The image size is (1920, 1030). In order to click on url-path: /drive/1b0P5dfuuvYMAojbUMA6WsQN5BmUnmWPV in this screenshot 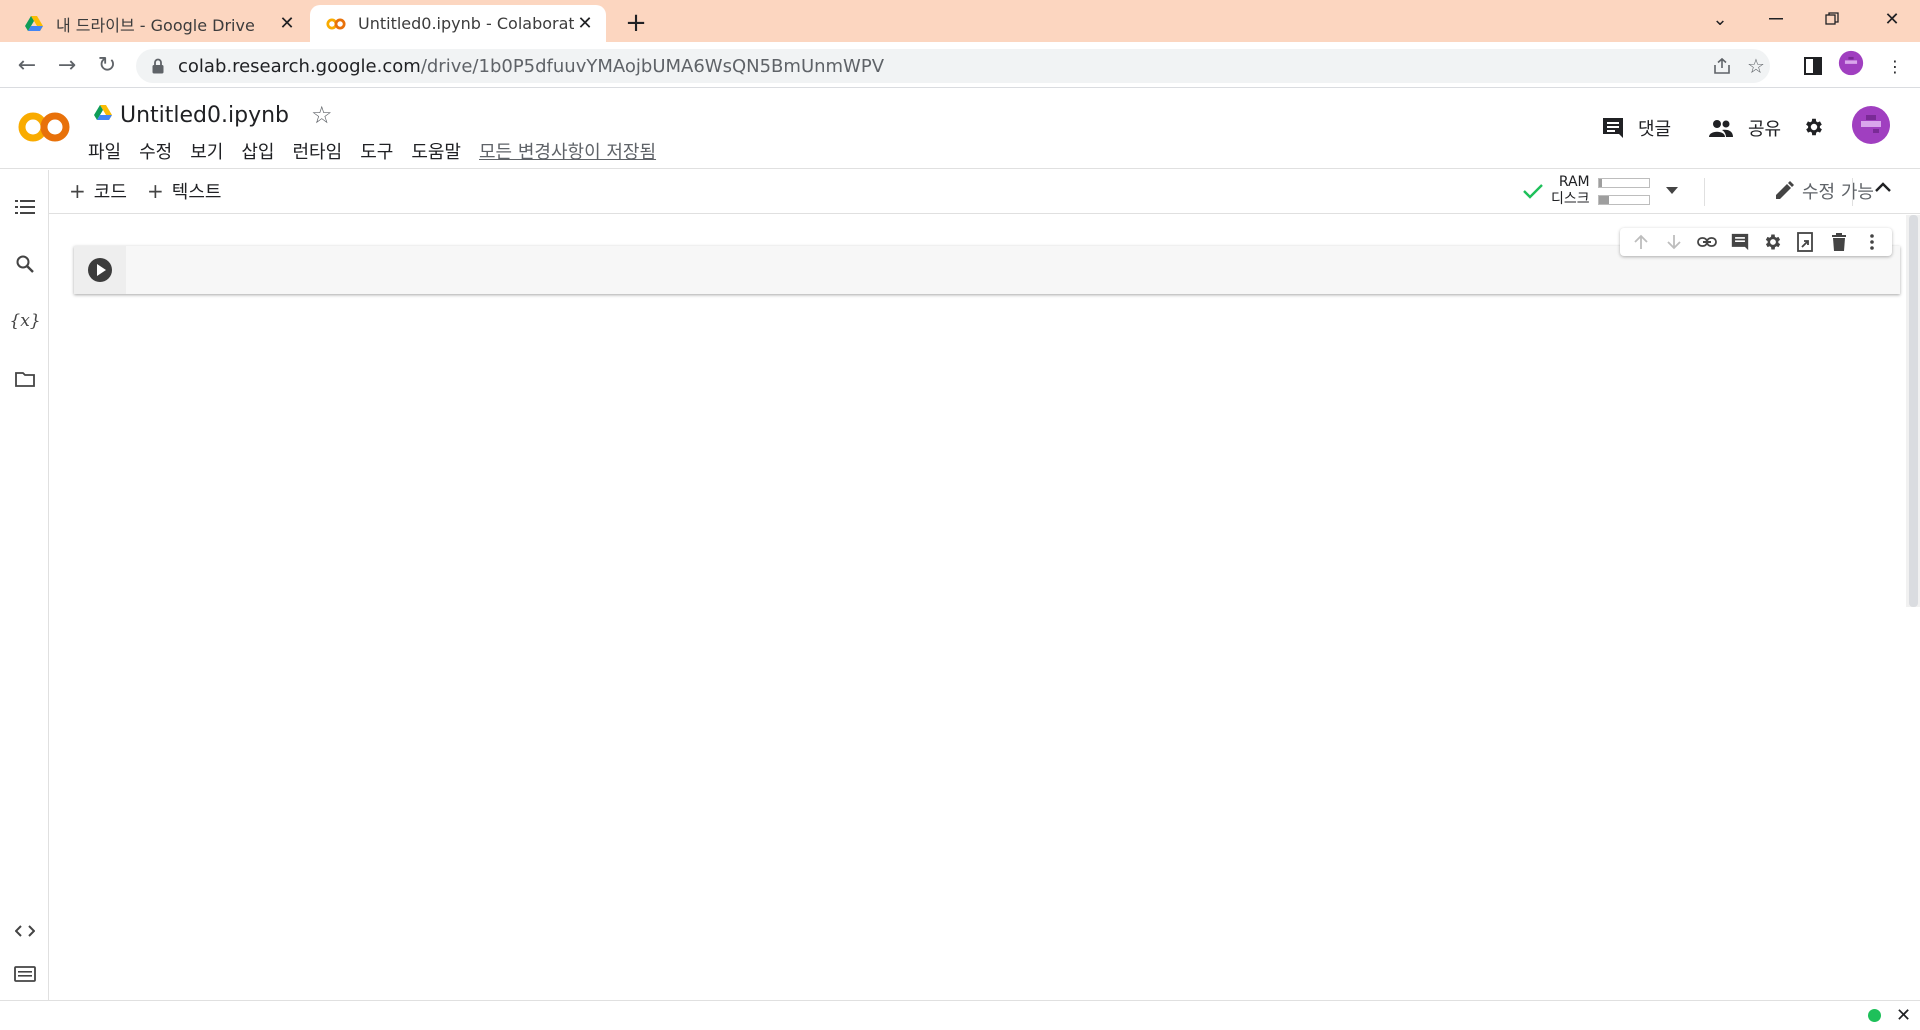, I will do `click(652, 66)`.